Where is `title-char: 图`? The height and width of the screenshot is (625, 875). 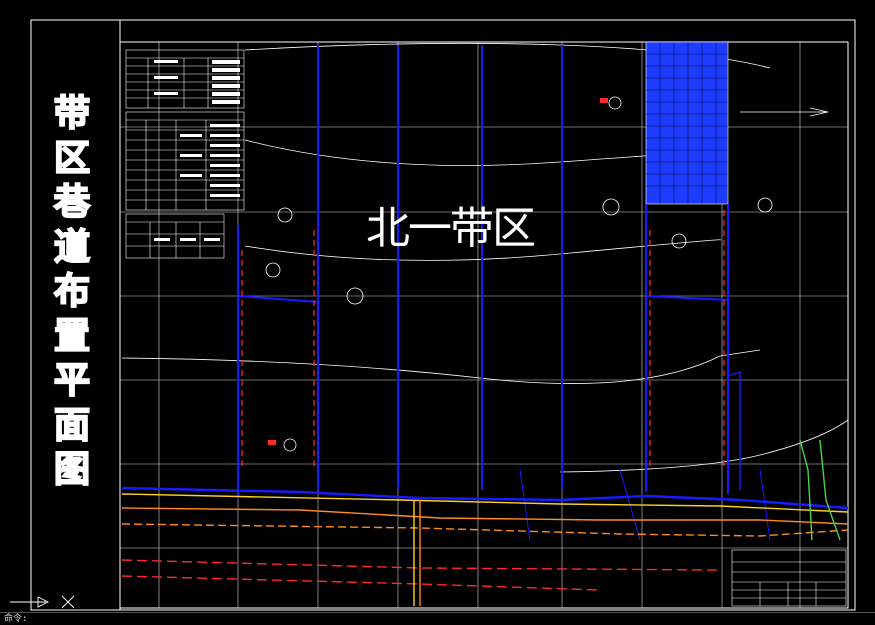
title-char: 图 is located at coordinates (72, 469).